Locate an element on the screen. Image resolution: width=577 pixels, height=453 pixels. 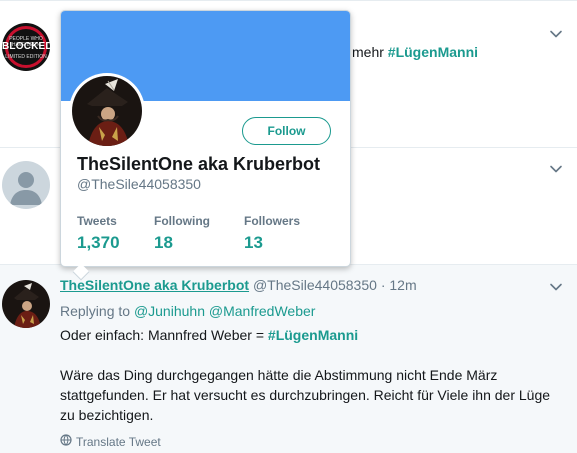
stat-tweets: Tweets 1,370 is located at coordinates (98, 233).